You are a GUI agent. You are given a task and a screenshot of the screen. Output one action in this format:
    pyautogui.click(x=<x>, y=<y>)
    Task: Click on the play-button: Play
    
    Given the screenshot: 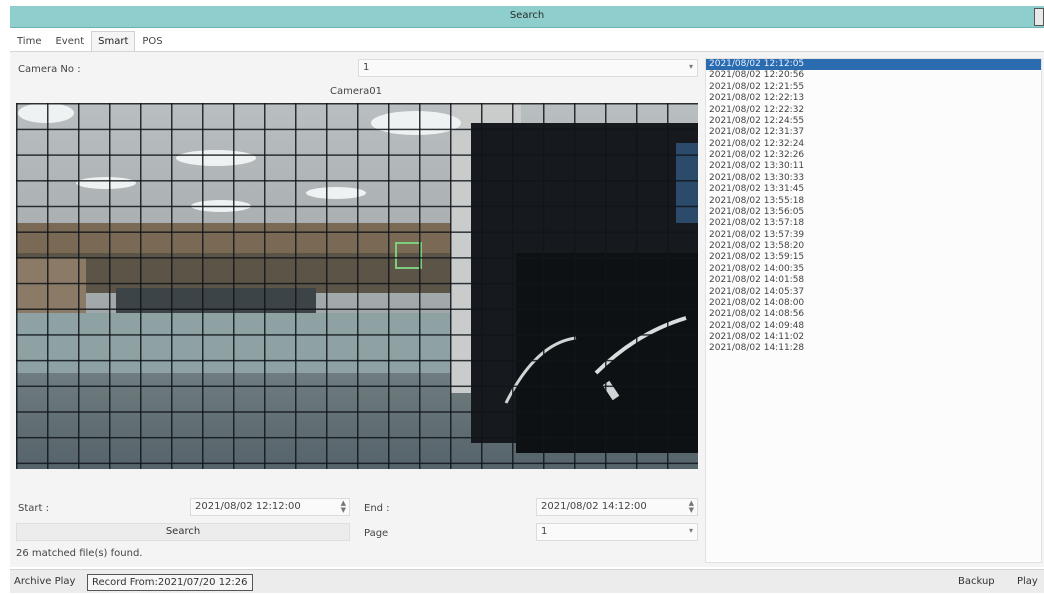 What is the action you would take?
    pyautogui.click(x=1027, y=582)
    